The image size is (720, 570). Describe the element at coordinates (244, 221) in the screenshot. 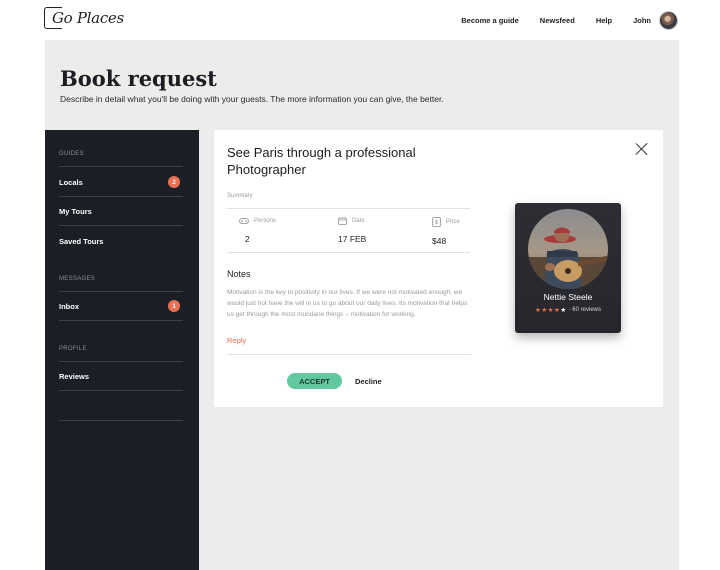

I see `gamepad-icon` at that location.